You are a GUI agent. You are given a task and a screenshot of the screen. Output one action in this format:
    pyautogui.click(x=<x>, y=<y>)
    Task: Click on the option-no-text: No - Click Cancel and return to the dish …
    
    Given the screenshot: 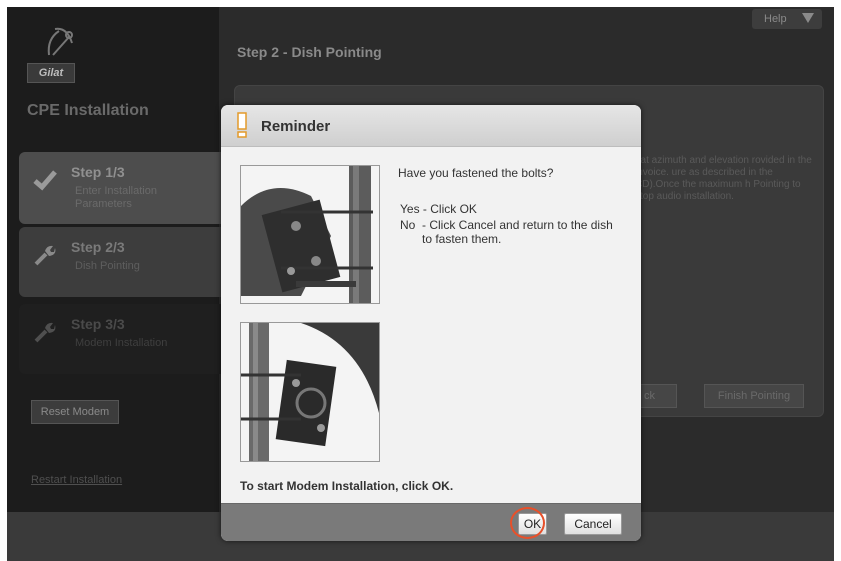 What is the action you would take?
    pyautogui.click(x=515, y=232)
    